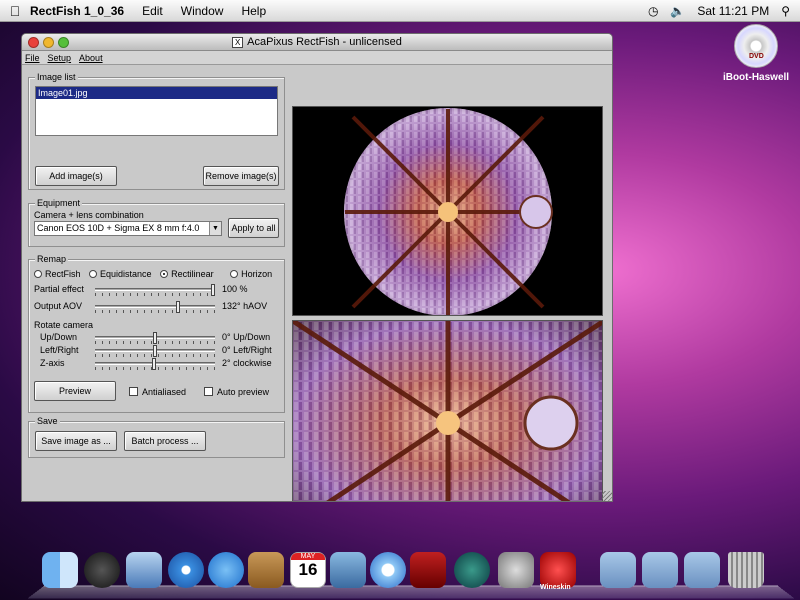 Image resolution: width=800 pixels, height=600 pixels. I want to click on auto-preview-checkbox: Auto preview, so click(236, 392).